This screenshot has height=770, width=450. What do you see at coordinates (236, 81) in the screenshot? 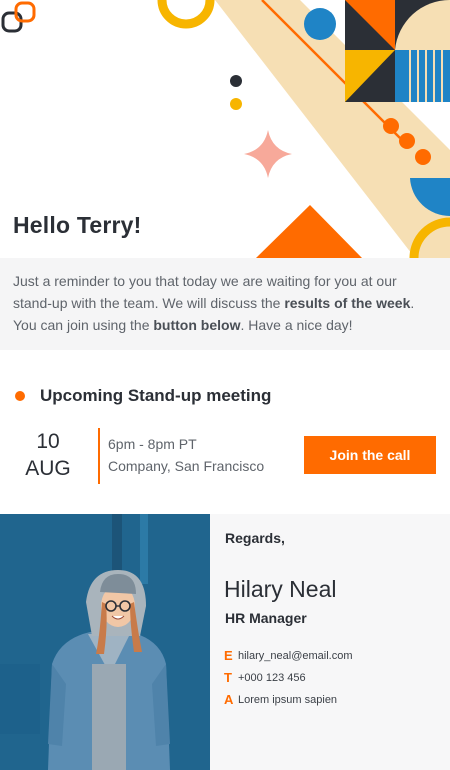
I see `dark-dot-shape` at bounding box center [236, 81].